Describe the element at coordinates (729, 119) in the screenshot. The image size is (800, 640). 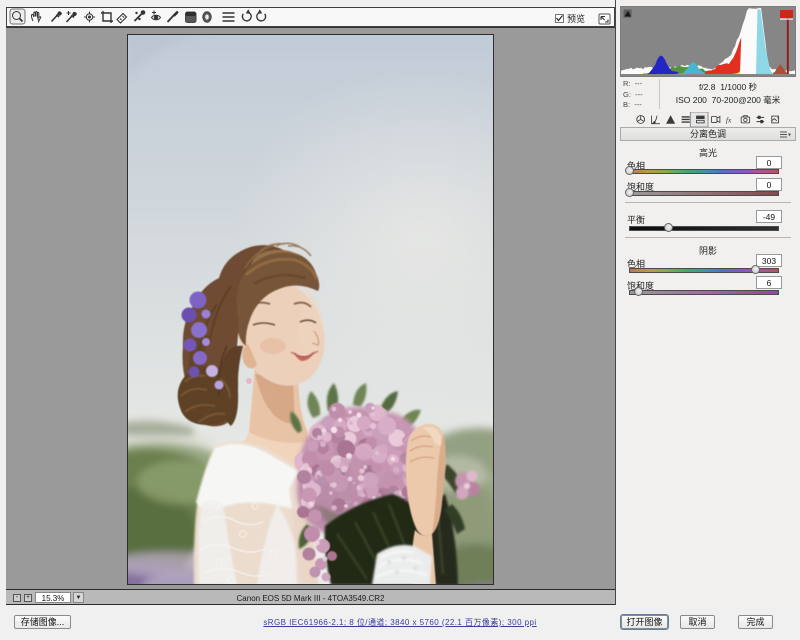
I see `svg-text: fx` at that location.